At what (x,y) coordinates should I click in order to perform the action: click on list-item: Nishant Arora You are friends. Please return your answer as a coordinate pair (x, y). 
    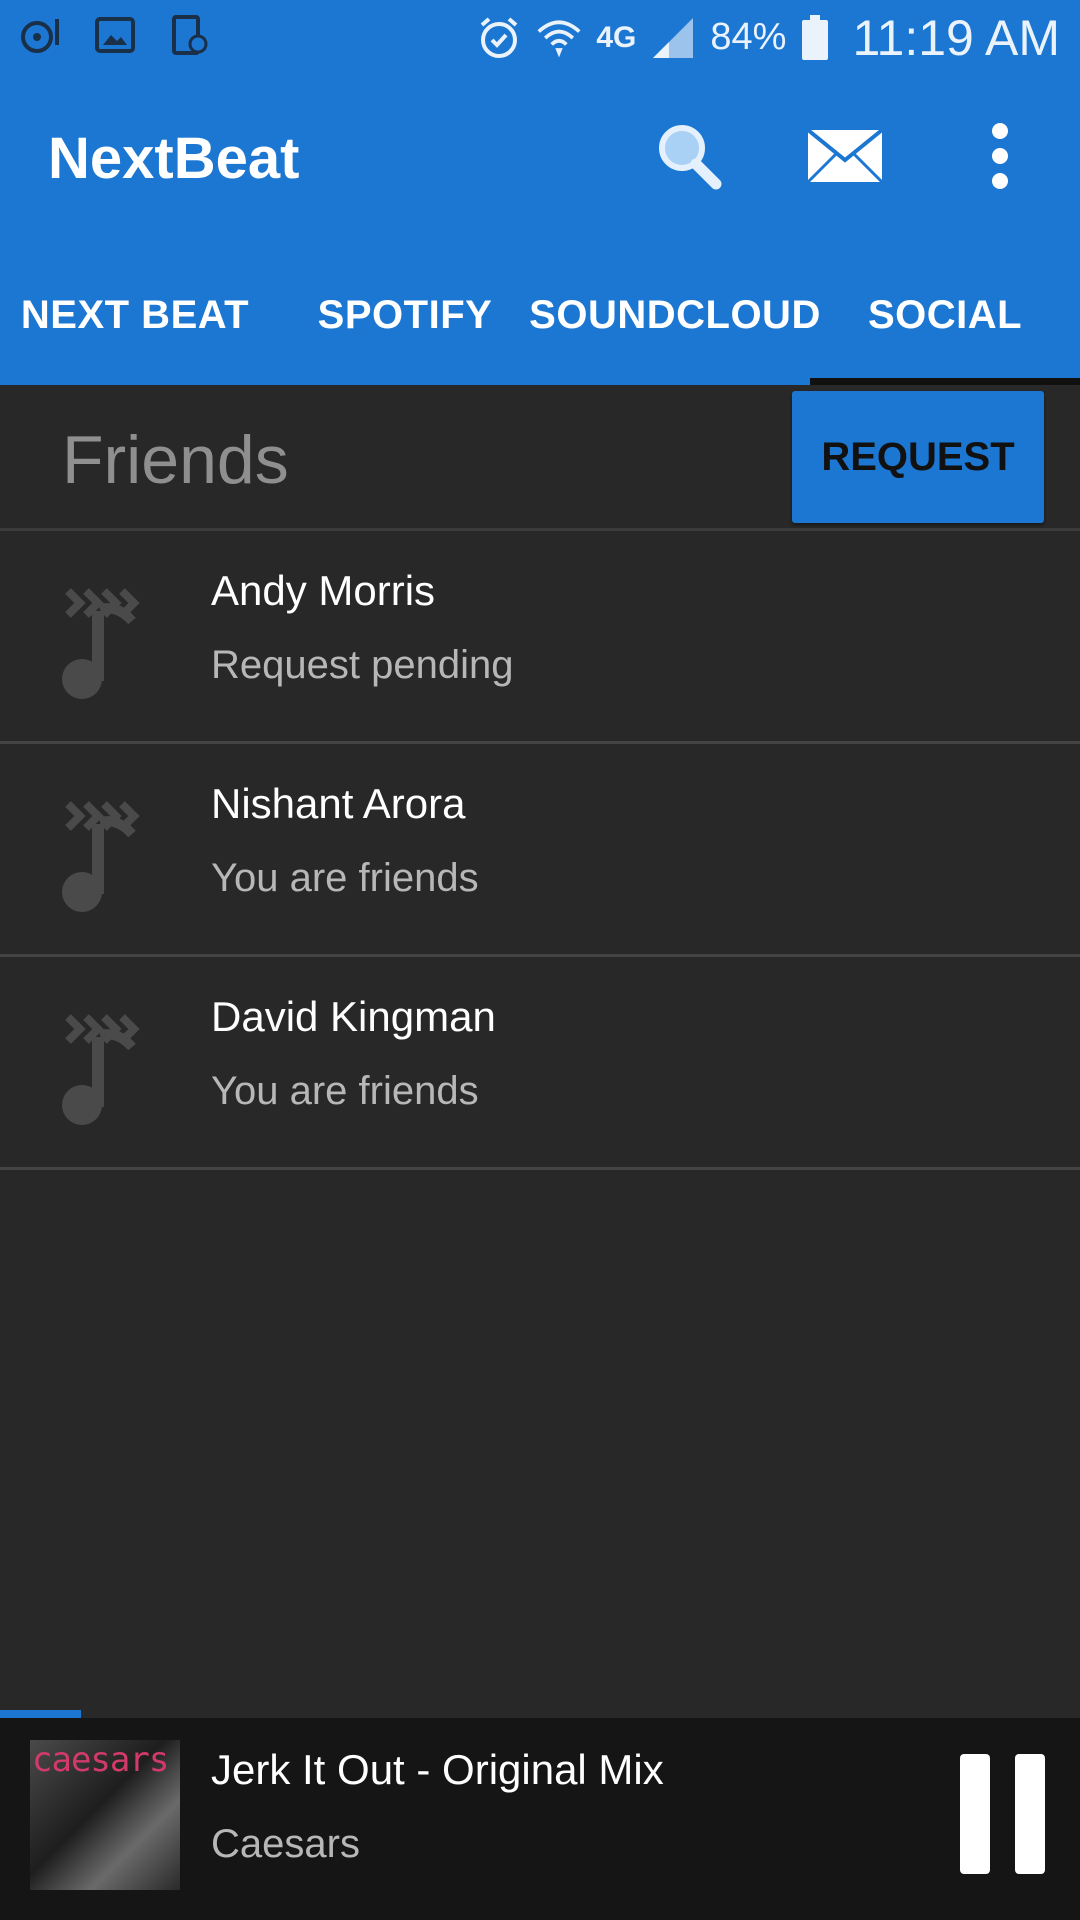
    Looking at the image, I should click on (540, 850).